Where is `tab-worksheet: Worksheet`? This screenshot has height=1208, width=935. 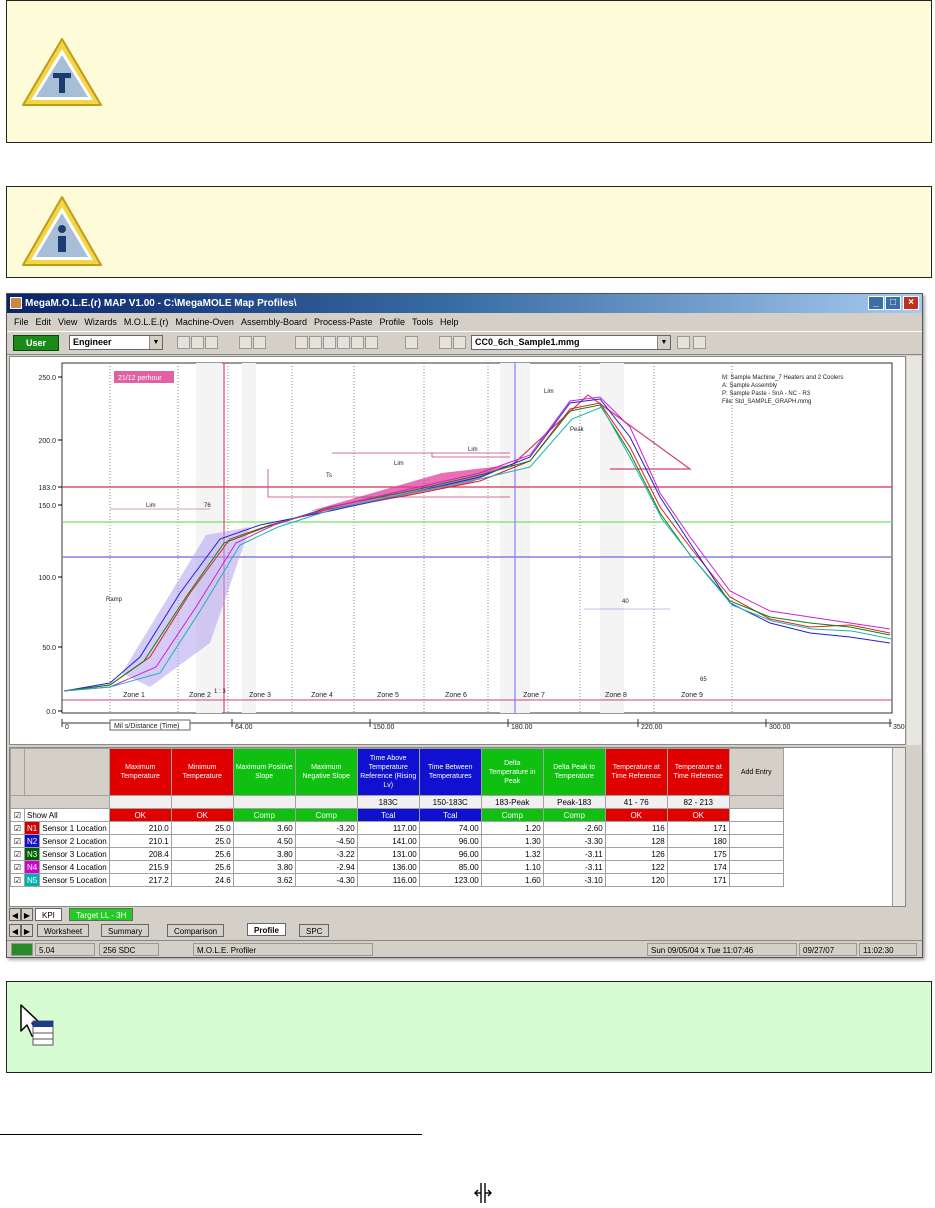 tab-worksheet: Worksheet is located at coordinates (63, 930).